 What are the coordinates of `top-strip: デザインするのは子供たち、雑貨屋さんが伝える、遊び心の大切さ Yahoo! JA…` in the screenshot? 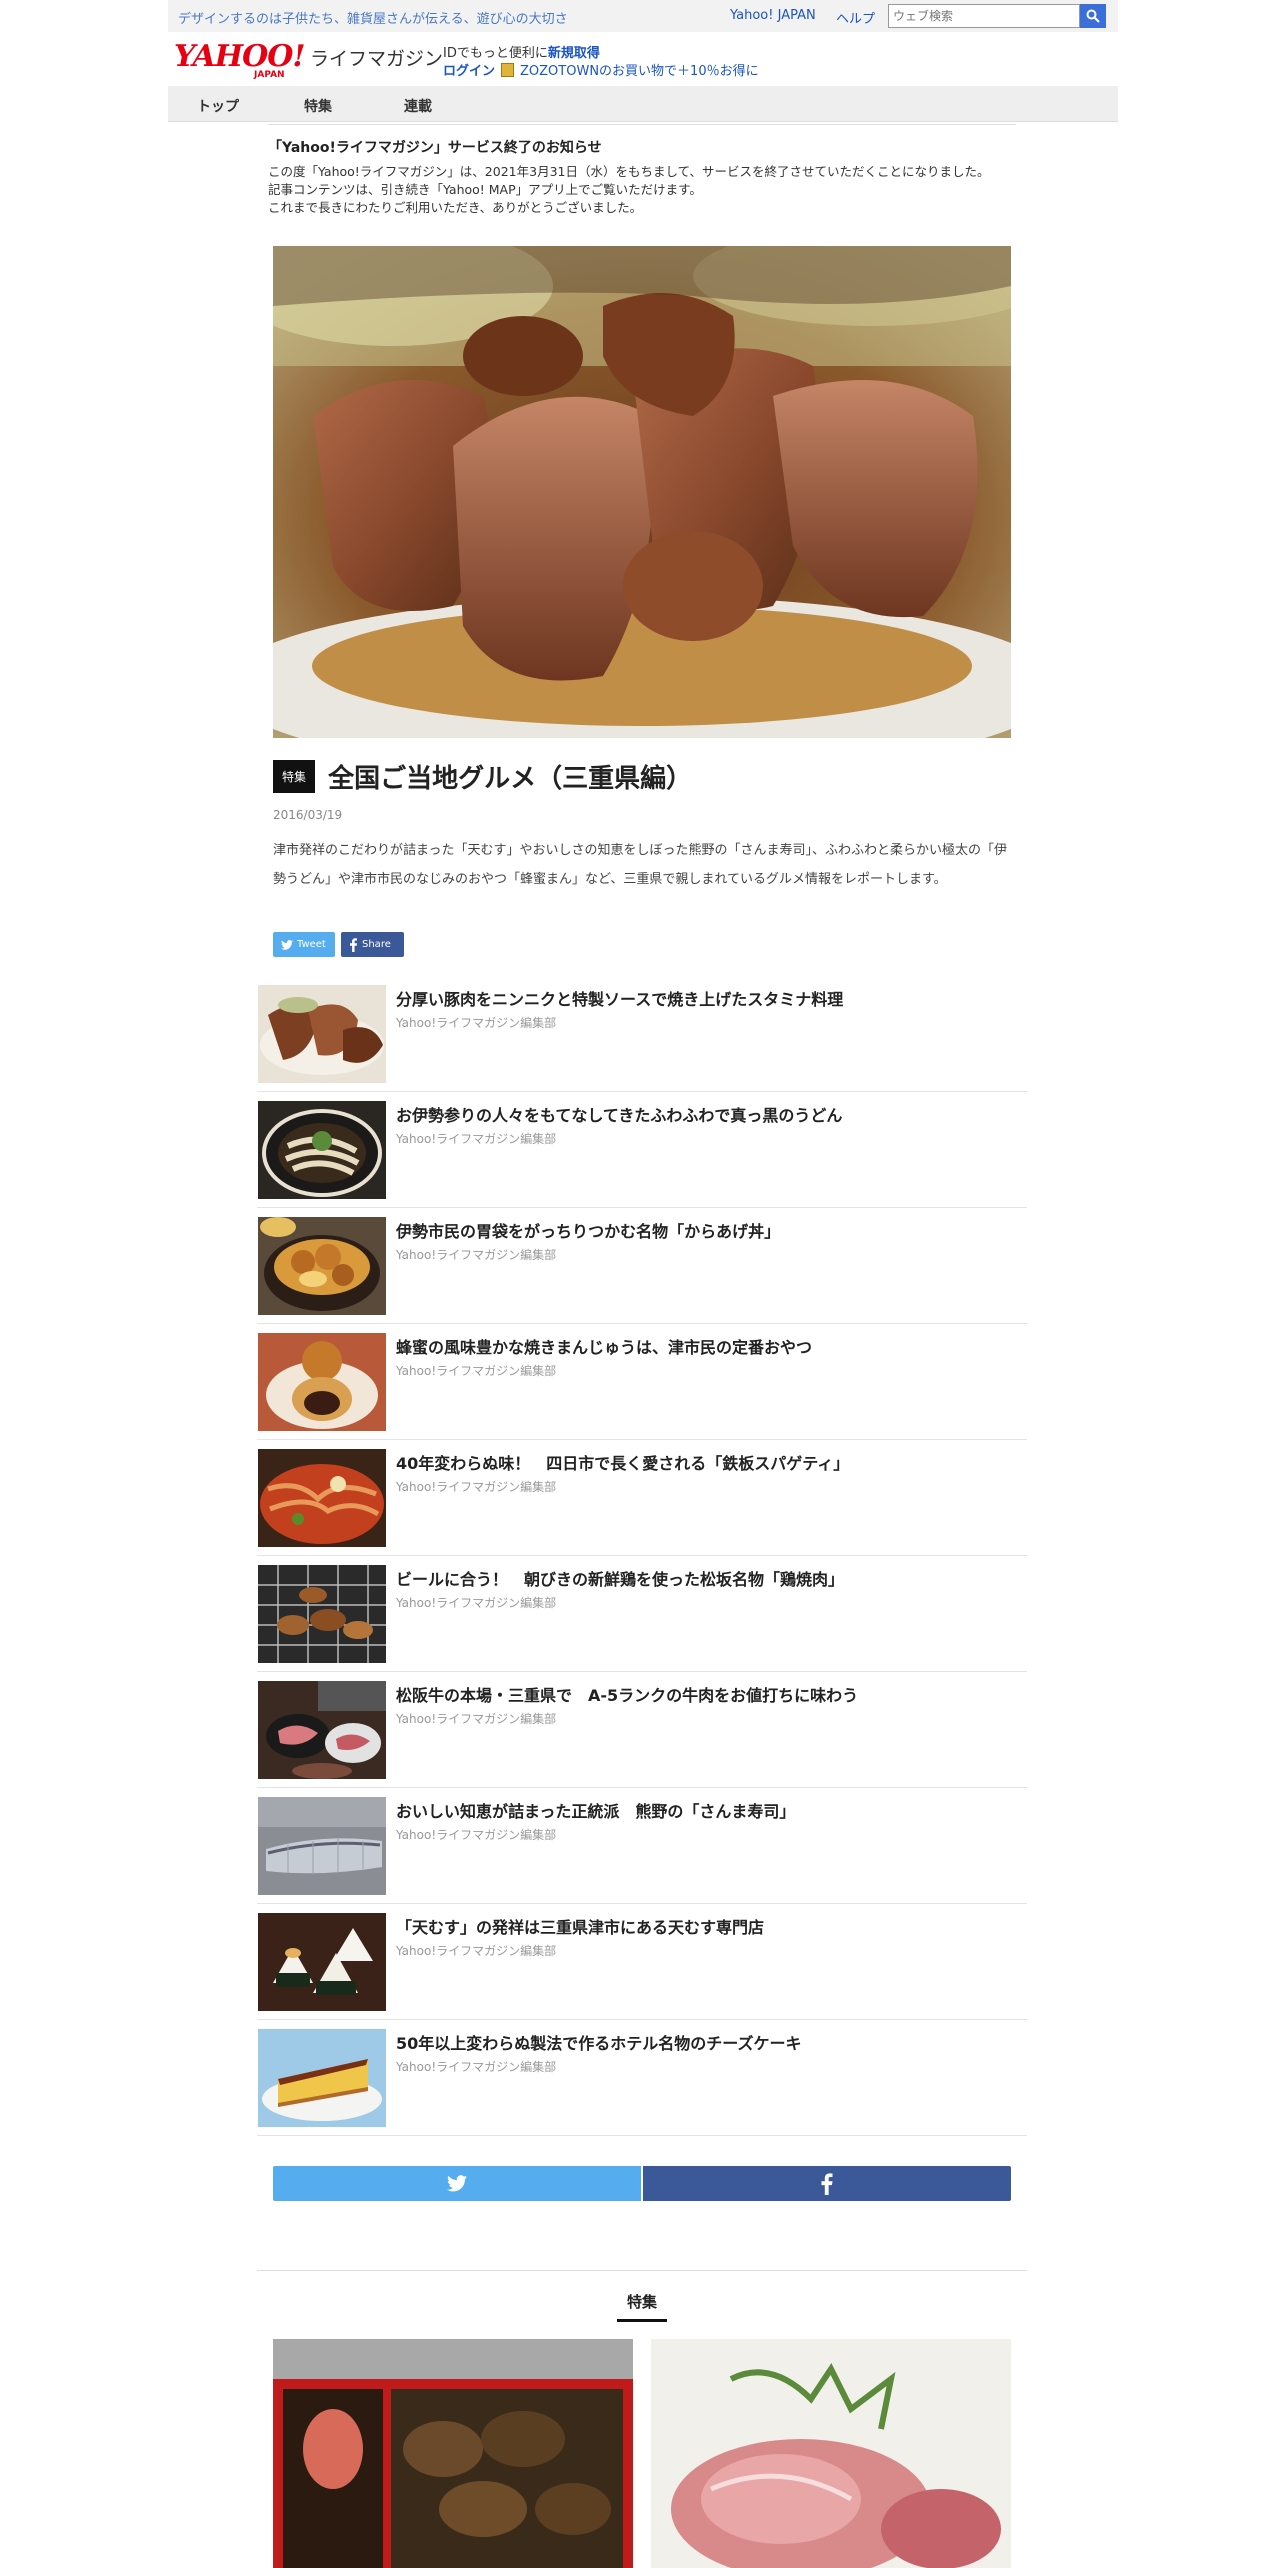 It's located at (643, 16).